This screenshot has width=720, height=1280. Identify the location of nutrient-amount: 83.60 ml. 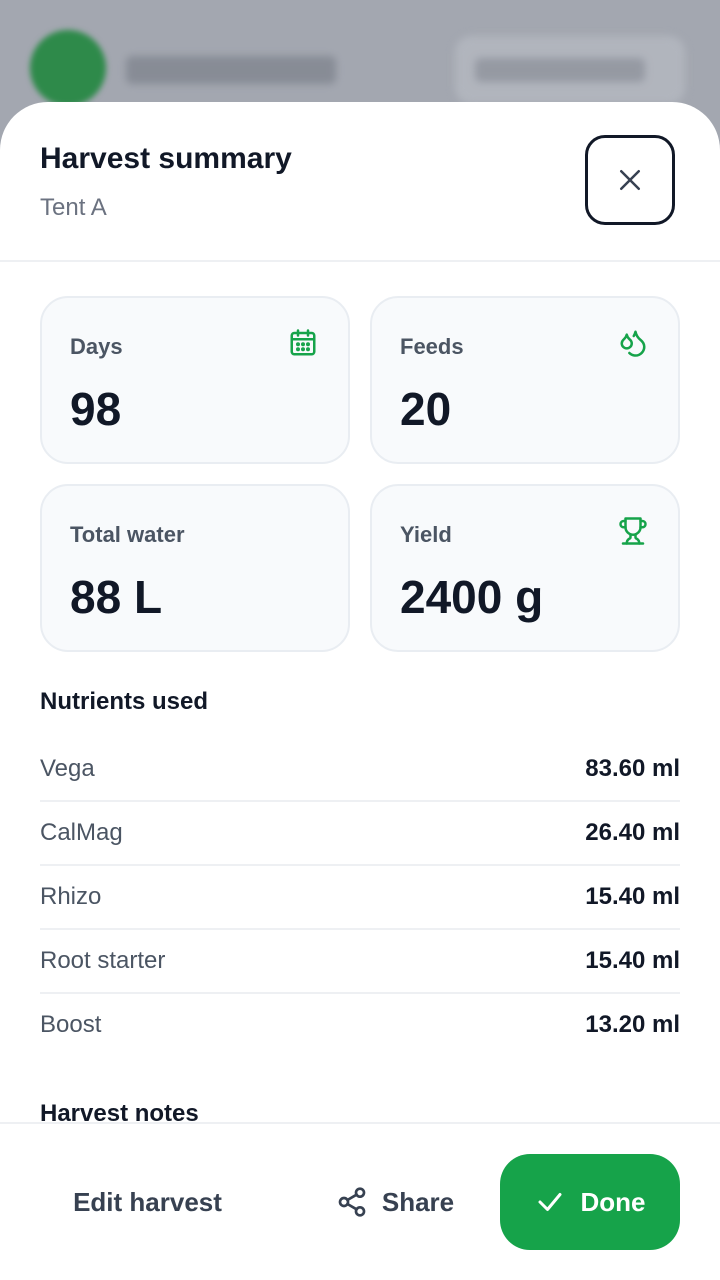
(632, 768).